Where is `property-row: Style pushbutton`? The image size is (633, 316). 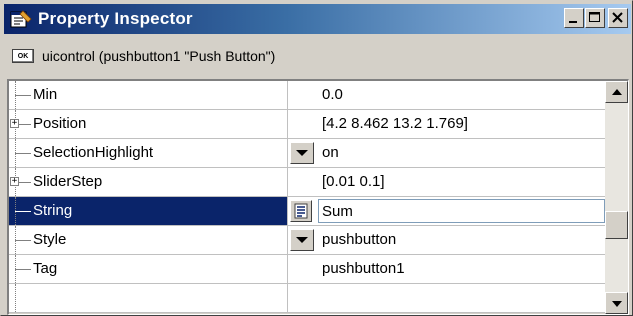 property-row: Style pushbutton is located at coordinates (307, 240).